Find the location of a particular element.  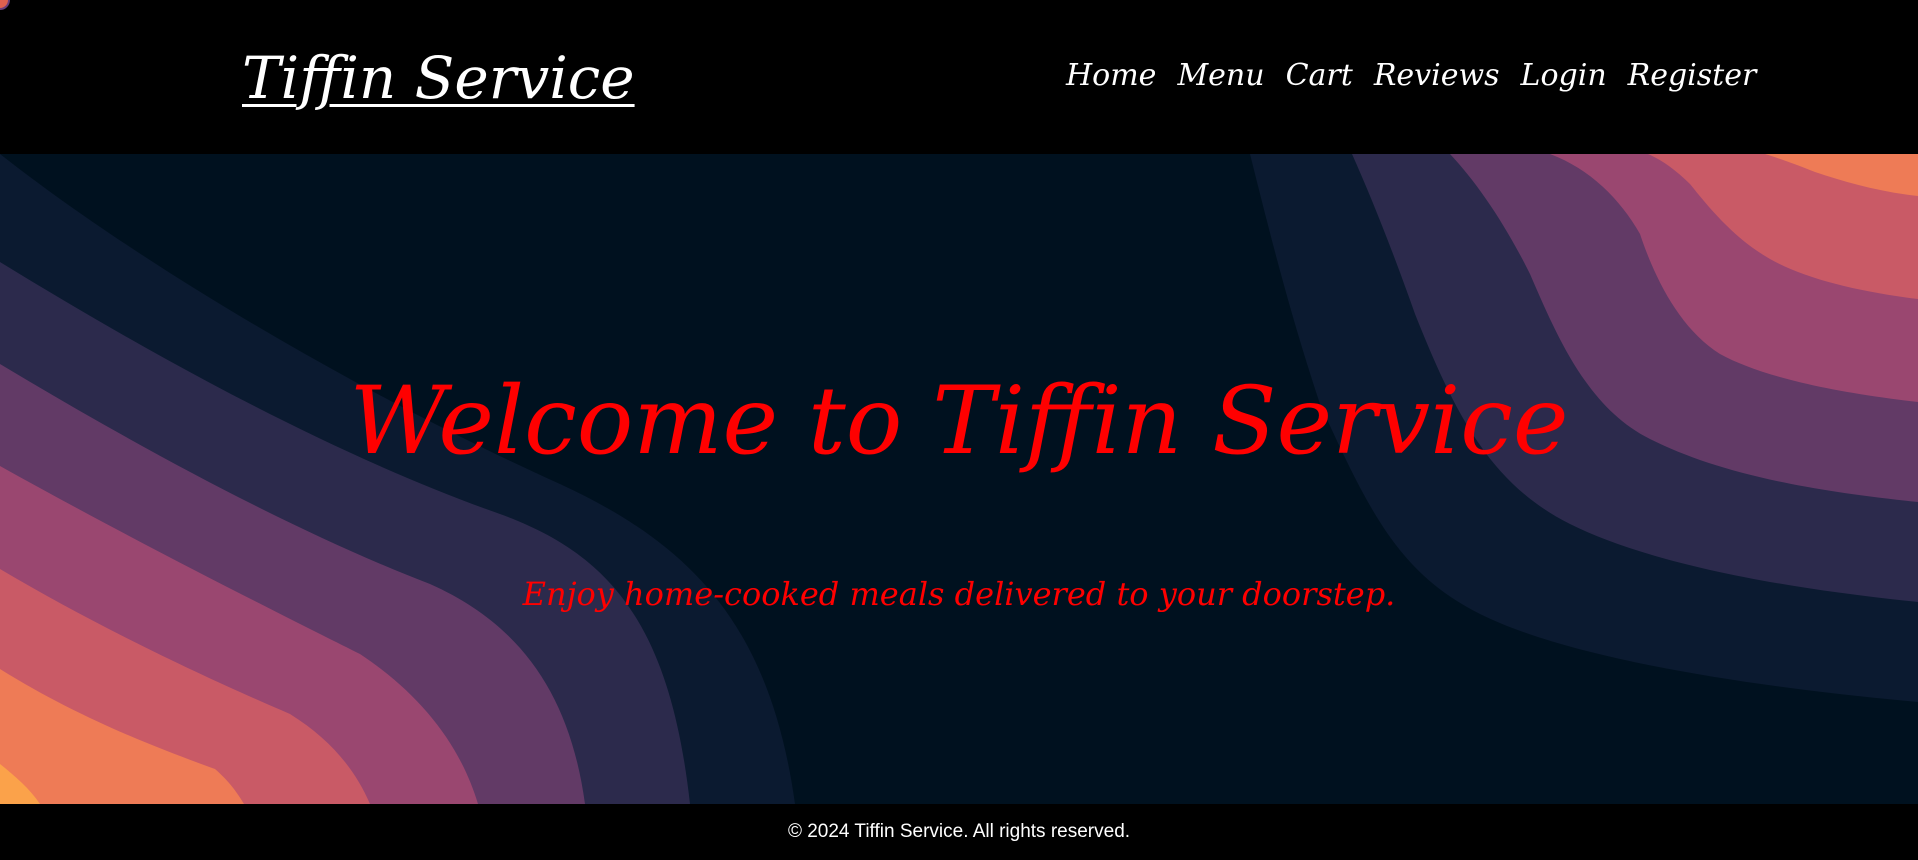

nav-link-reviews: Reviews is located at coordinates (1437, 76).